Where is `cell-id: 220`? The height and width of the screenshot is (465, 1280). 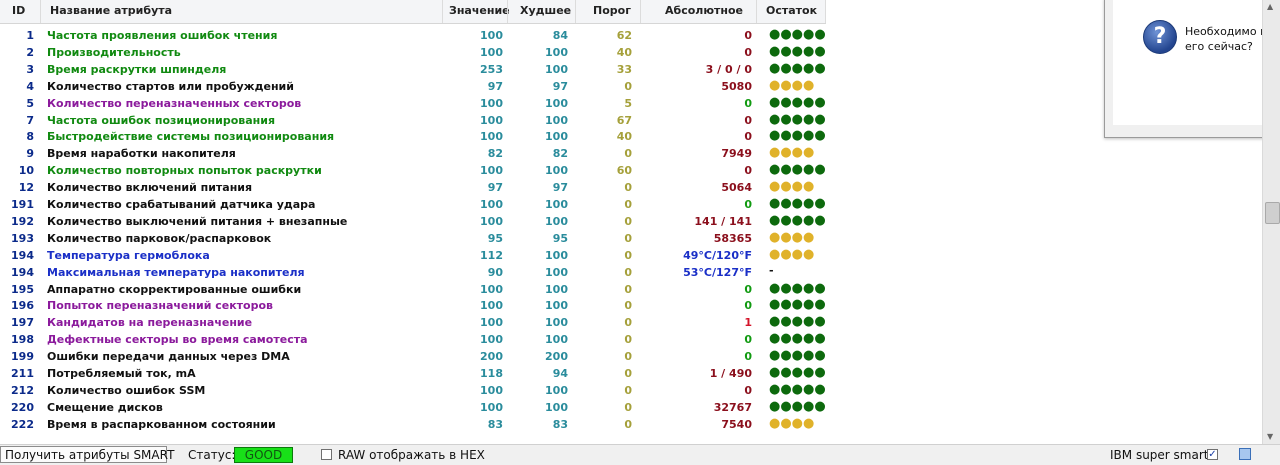 cell-id: 220 is located at coordinates (22, 407).